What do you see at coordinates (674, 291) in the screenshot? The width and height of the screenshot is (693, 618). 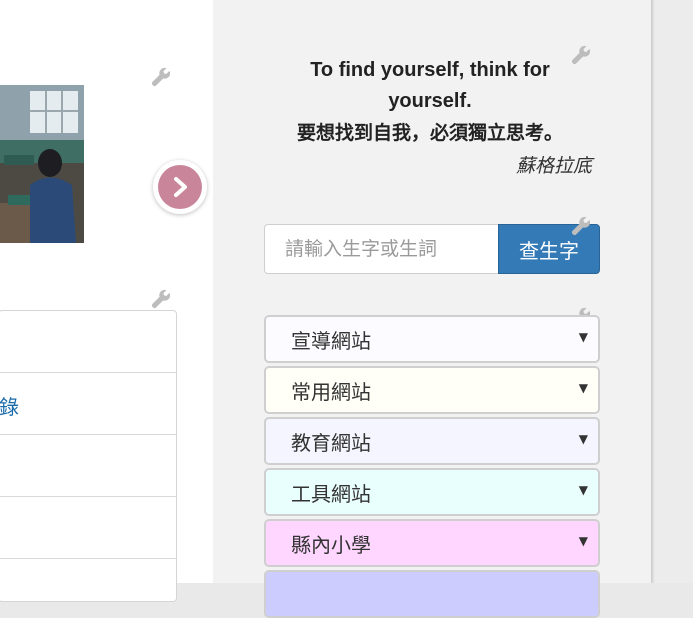 I see `page-background` at bounding box center [674, 291].